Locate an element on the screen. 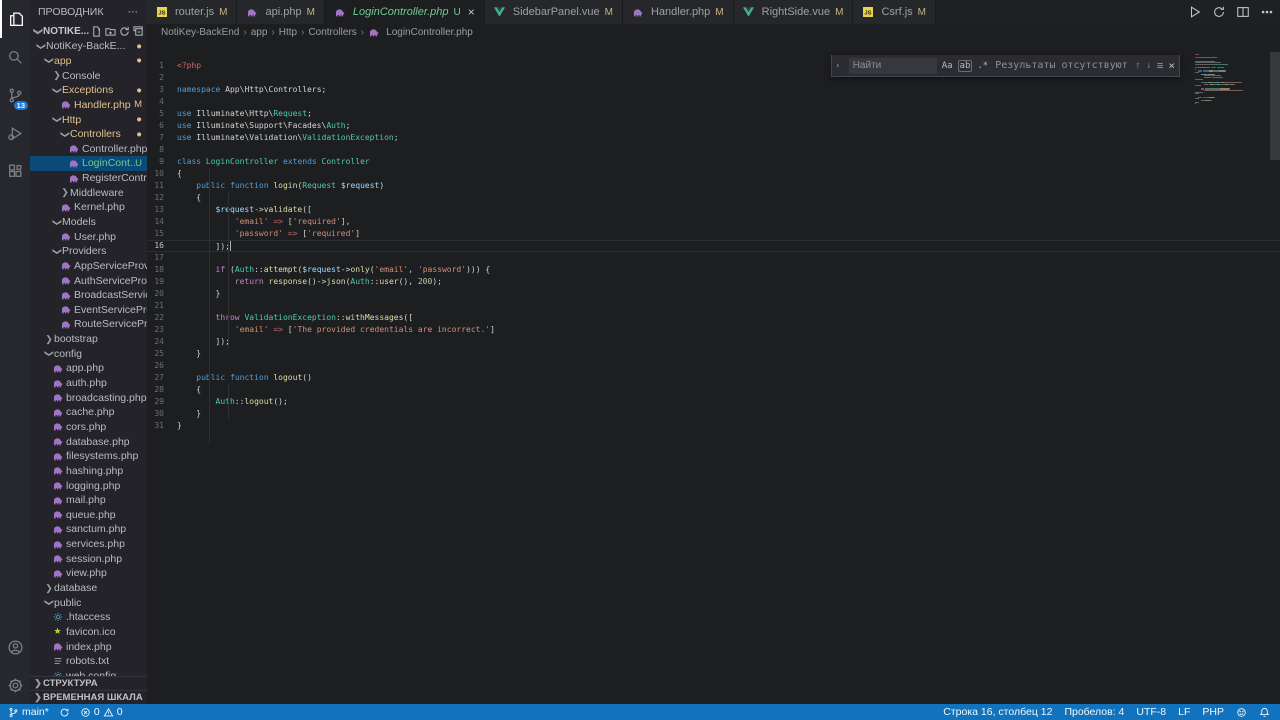 The image size is (1280, 720). indentation: Пробелов: 4 is located at coordinates (1094, 712).